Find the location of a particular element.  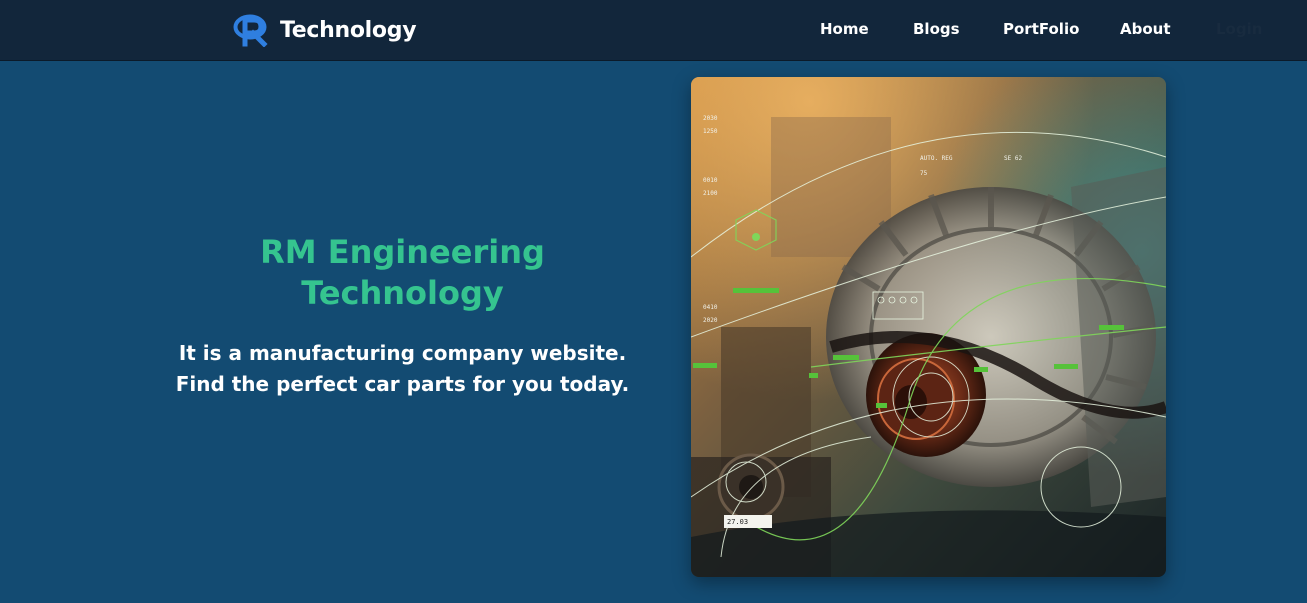

main-nav: Home Blogs PortFolio About Login is located at coordinates (653, 30).